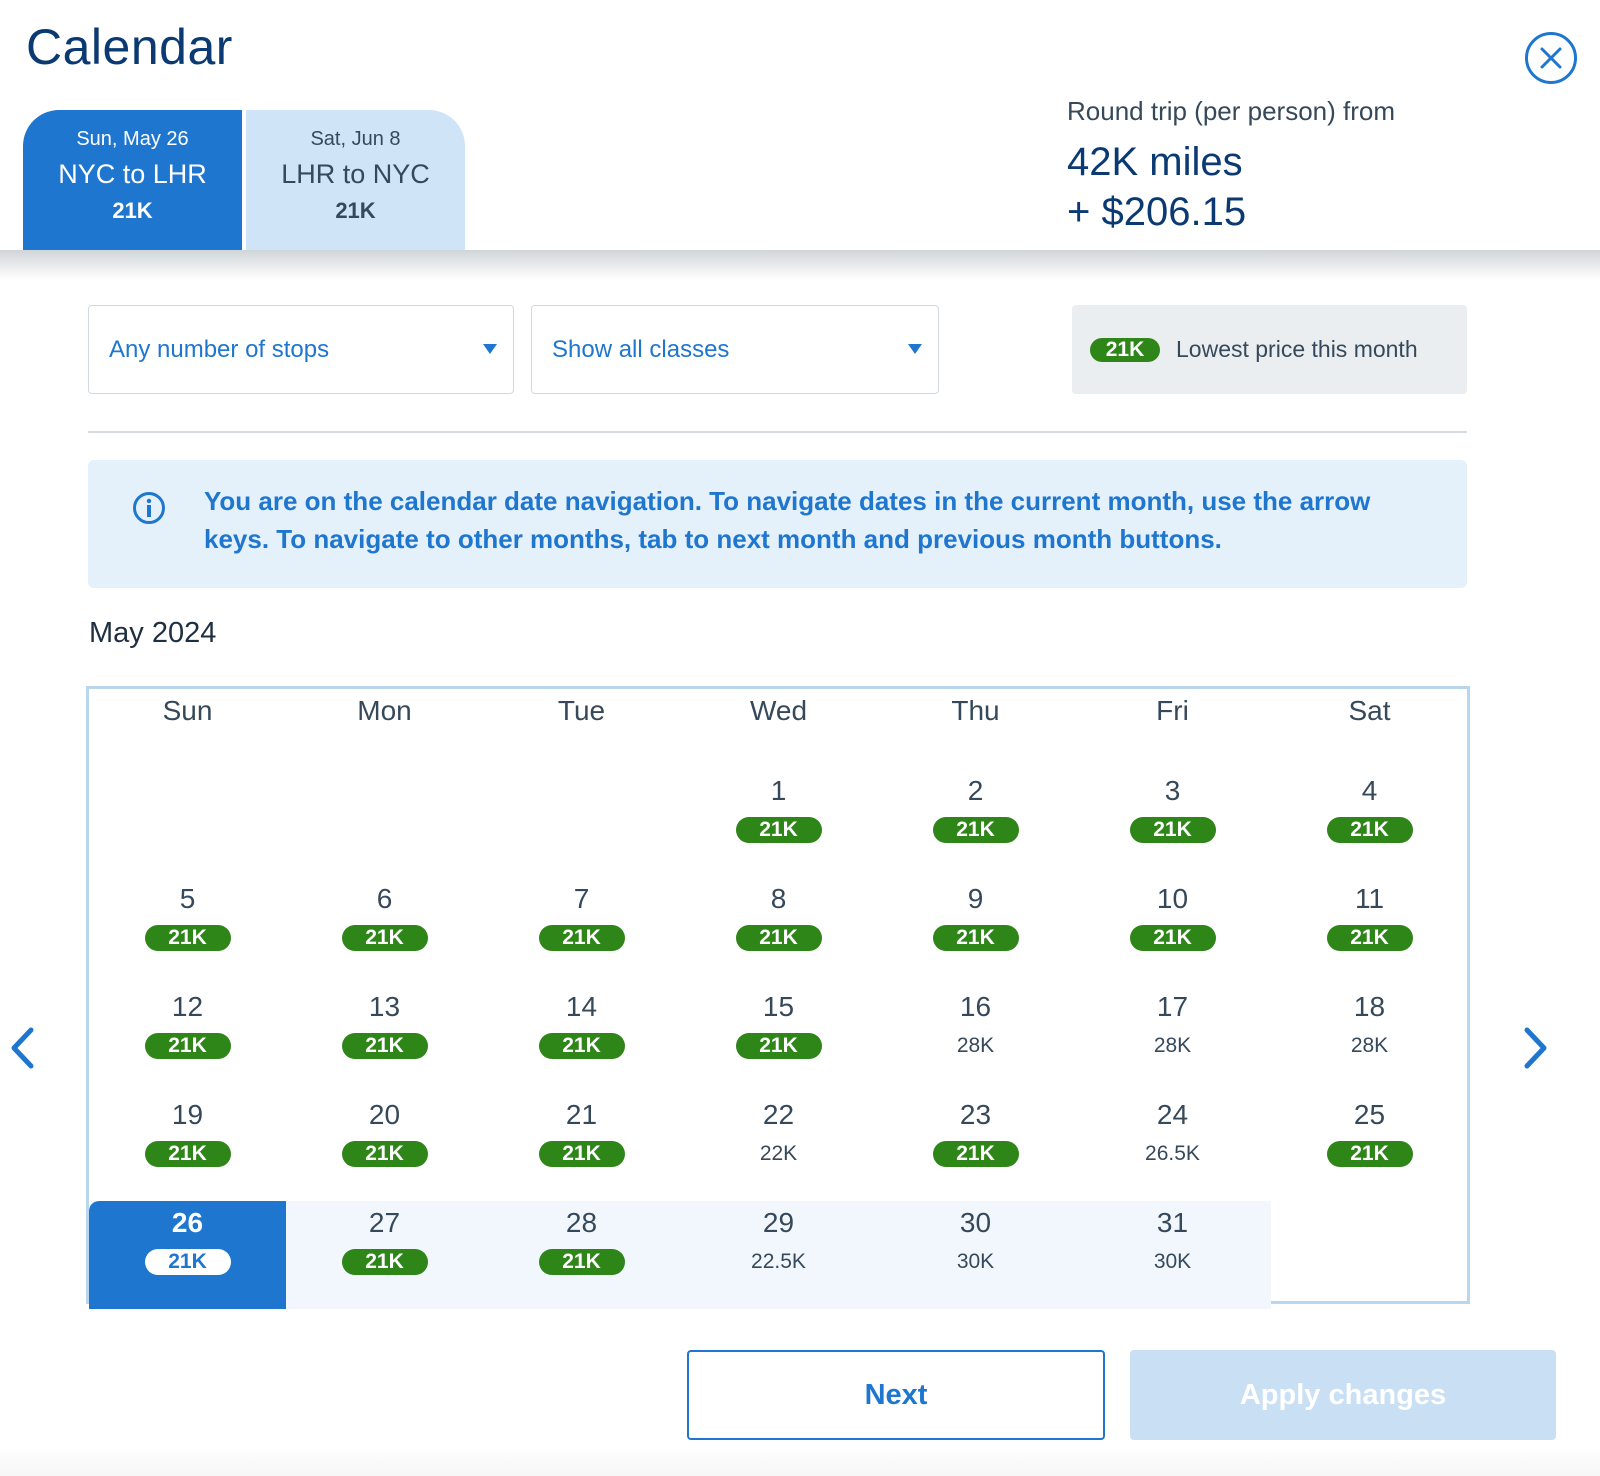  I want to click on day-number: 5, so click(187, 898).